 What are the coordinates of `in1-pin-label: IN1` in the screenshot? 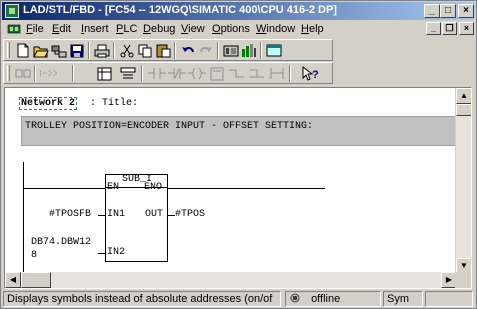 It's located at (116, 214).